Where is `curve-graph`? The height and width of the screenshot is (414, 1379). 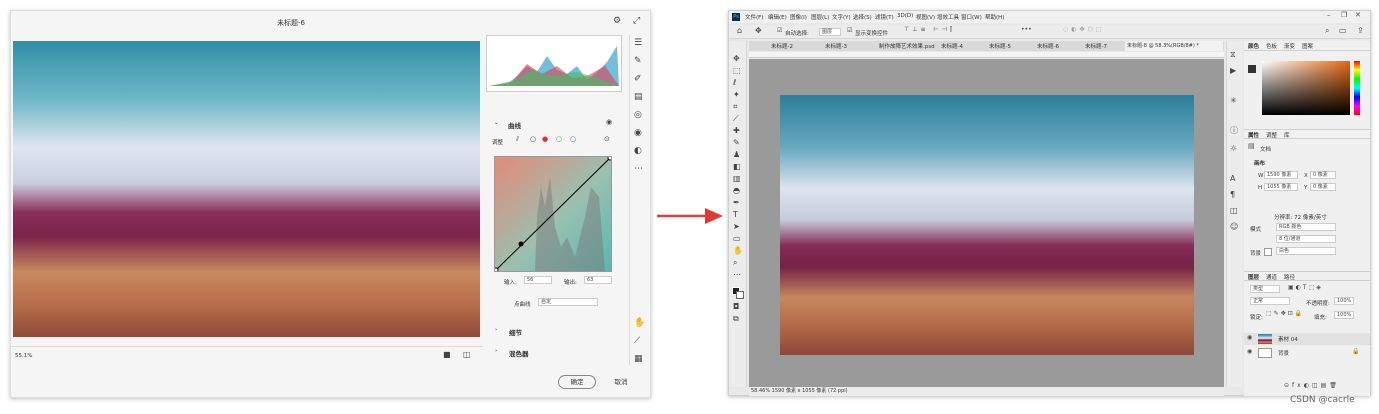 curve-graph is located at coordinates (553, 214).